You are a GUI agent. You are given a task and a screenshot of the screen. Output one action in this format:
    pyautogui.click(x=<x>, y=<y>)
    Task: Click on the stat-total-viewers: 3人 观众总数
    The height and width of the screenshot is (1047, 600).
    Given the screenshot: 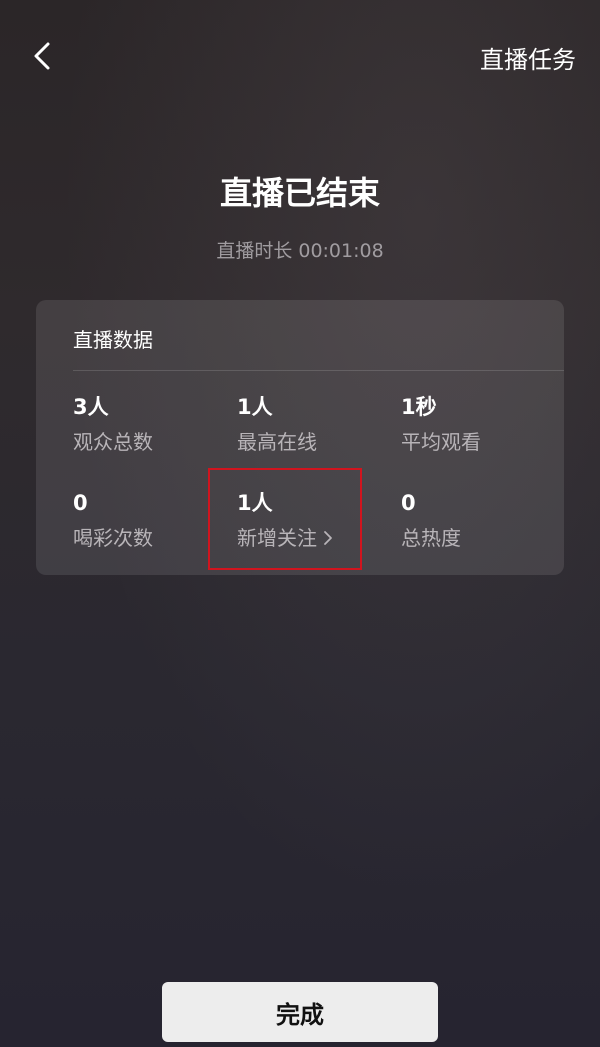 What is the action you would take?
    pyautogui.click(x=153, y=424)
    